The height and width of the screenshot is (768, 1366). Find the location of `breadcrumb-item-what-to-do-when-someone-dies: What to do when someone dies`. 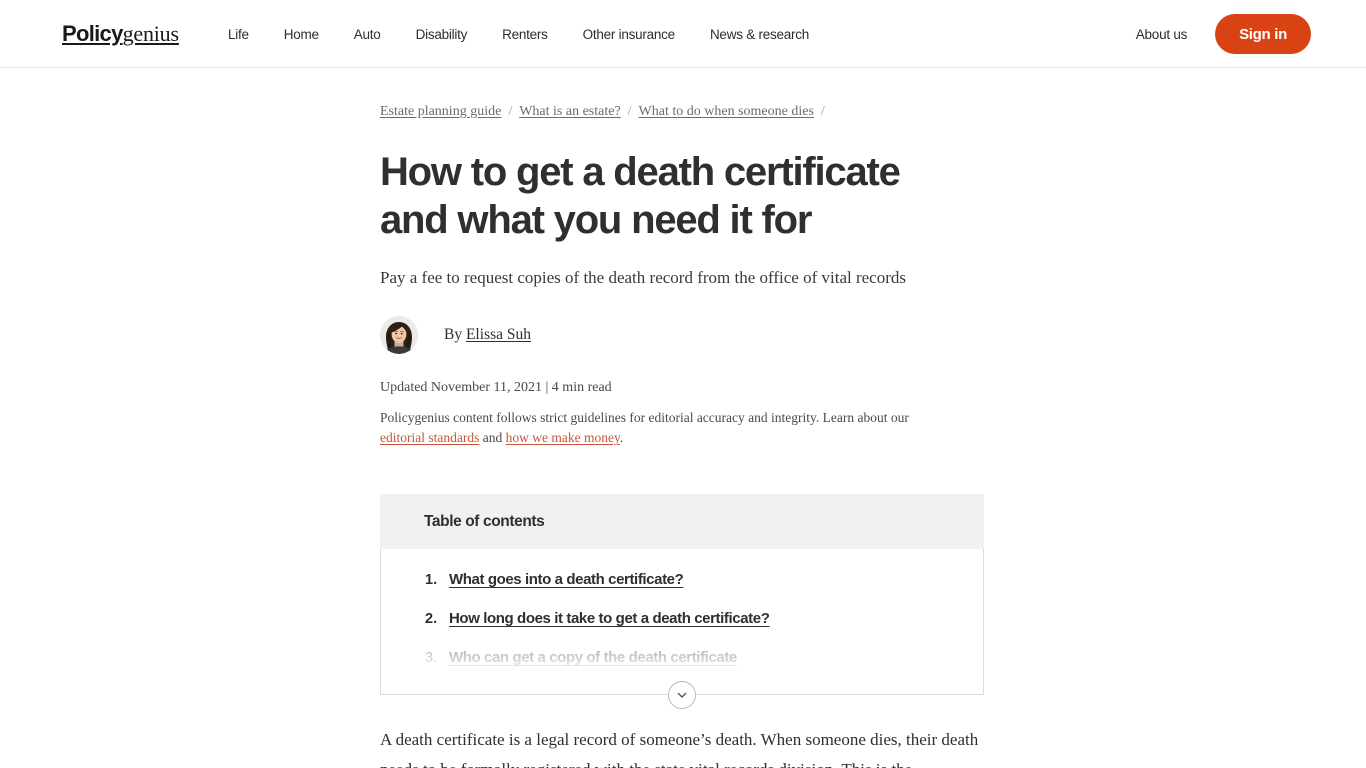

breadcrumb-item-what-to-do-when-someone-dies: What to do when someone dies is located at coordinates (726, 112).